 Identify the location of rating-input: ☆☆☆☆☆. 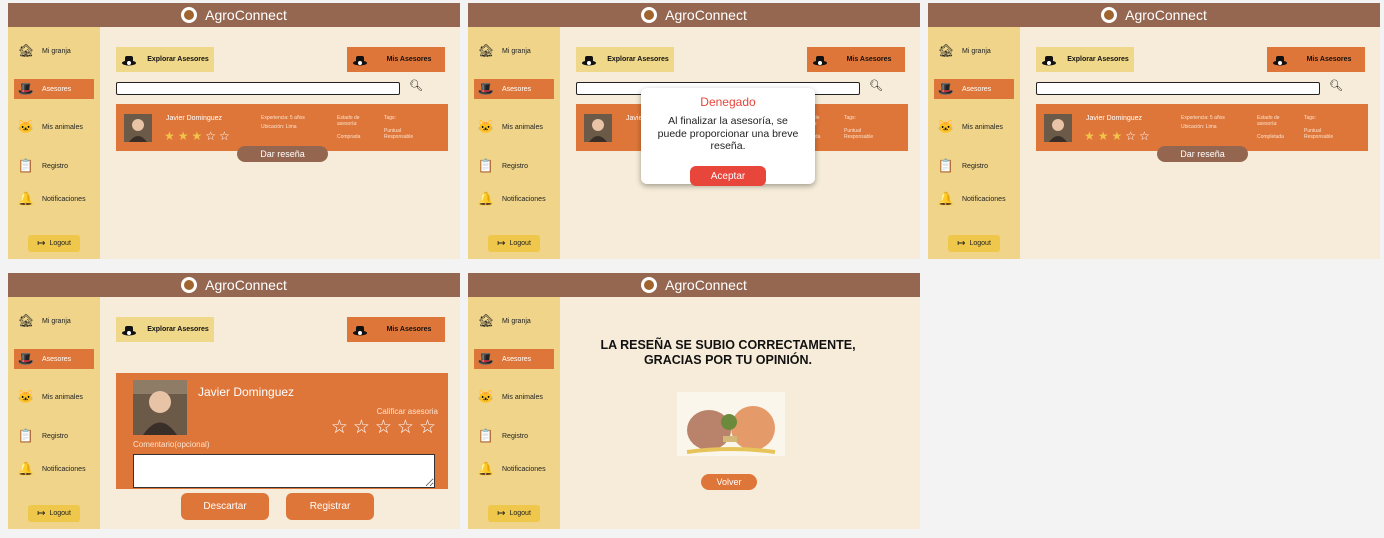
(386, 427).